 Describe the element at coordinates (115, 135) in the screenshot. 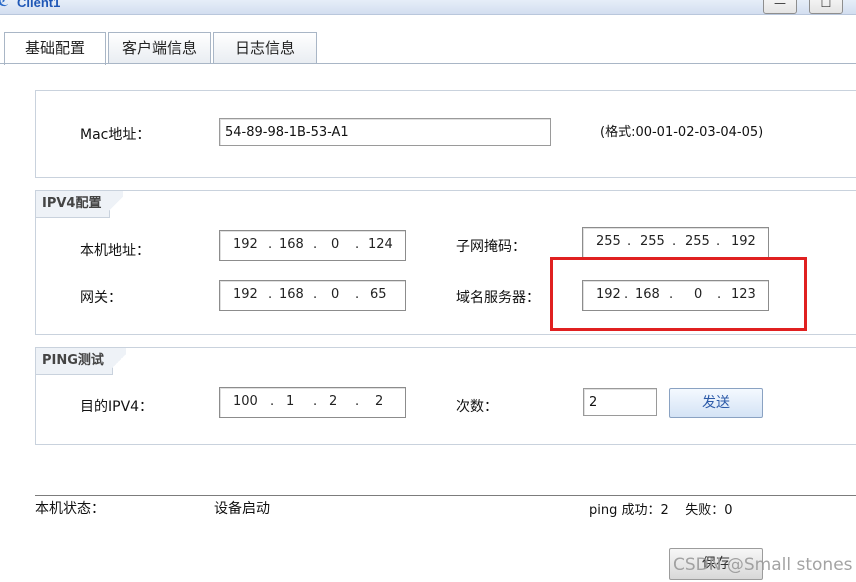

I see `mac-label: Mac地址：` at that location.